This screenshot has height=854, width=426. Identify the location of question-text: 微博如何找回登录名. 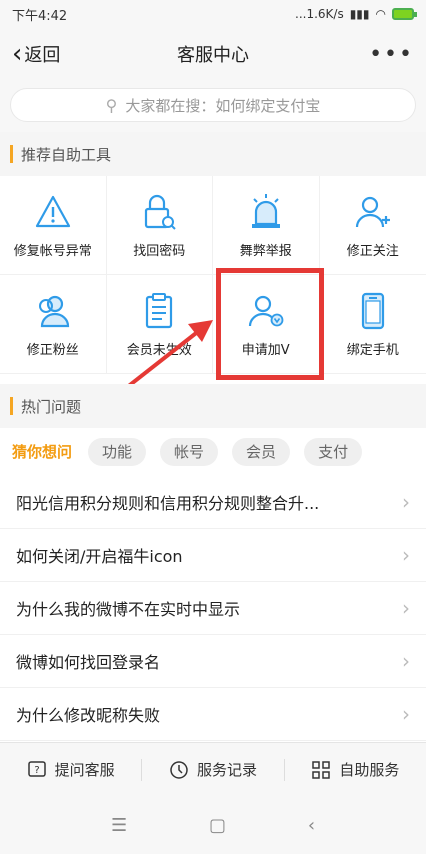
(88, 662).